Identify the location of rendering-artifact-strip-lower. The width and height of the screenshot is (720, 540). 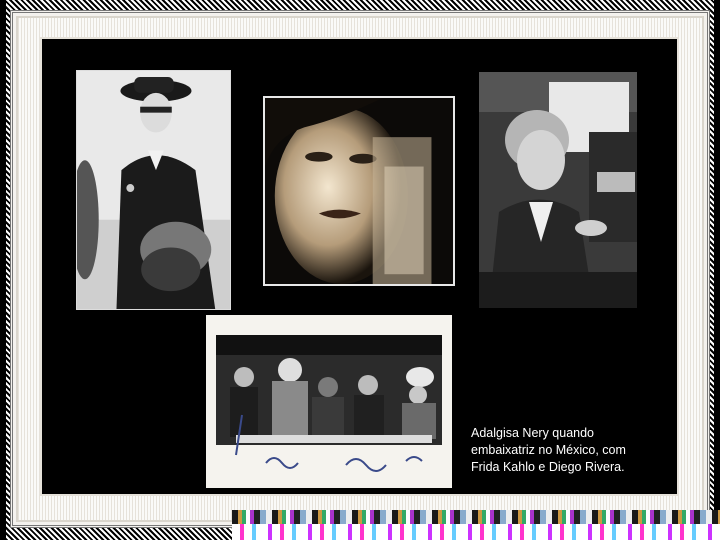
(476, 532).